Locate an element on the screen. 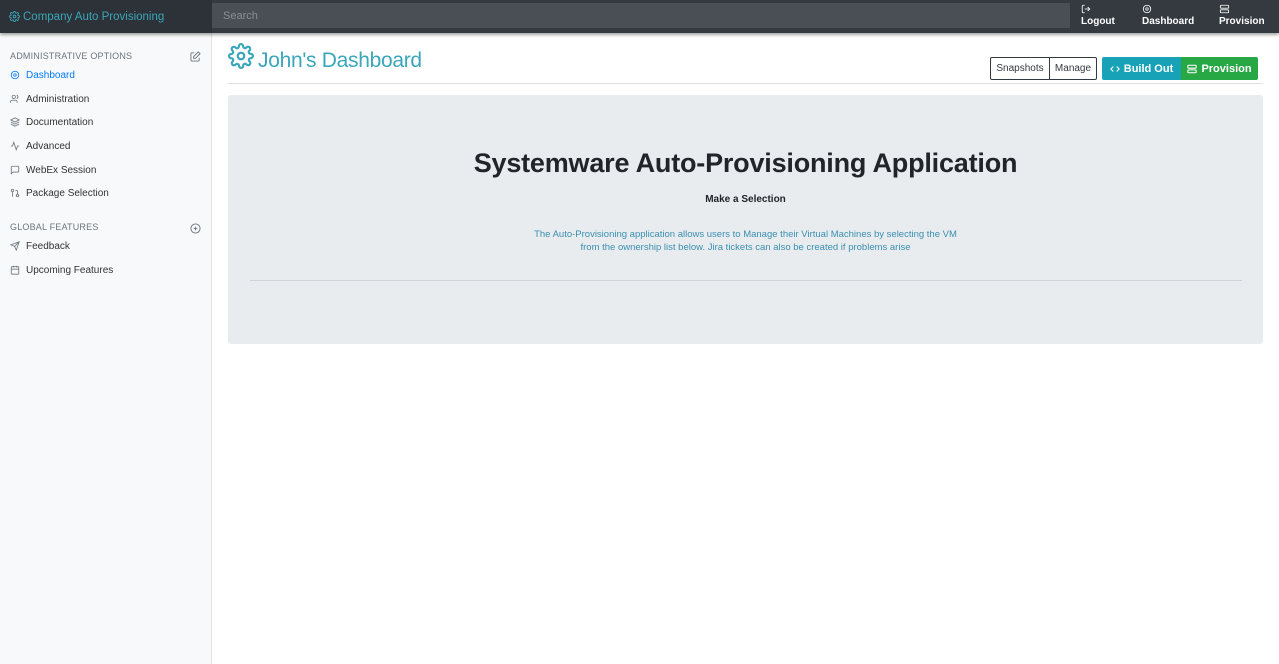  sidebar-item-upcoming-features: Upcoming Features is located at coordinates (61, 270).